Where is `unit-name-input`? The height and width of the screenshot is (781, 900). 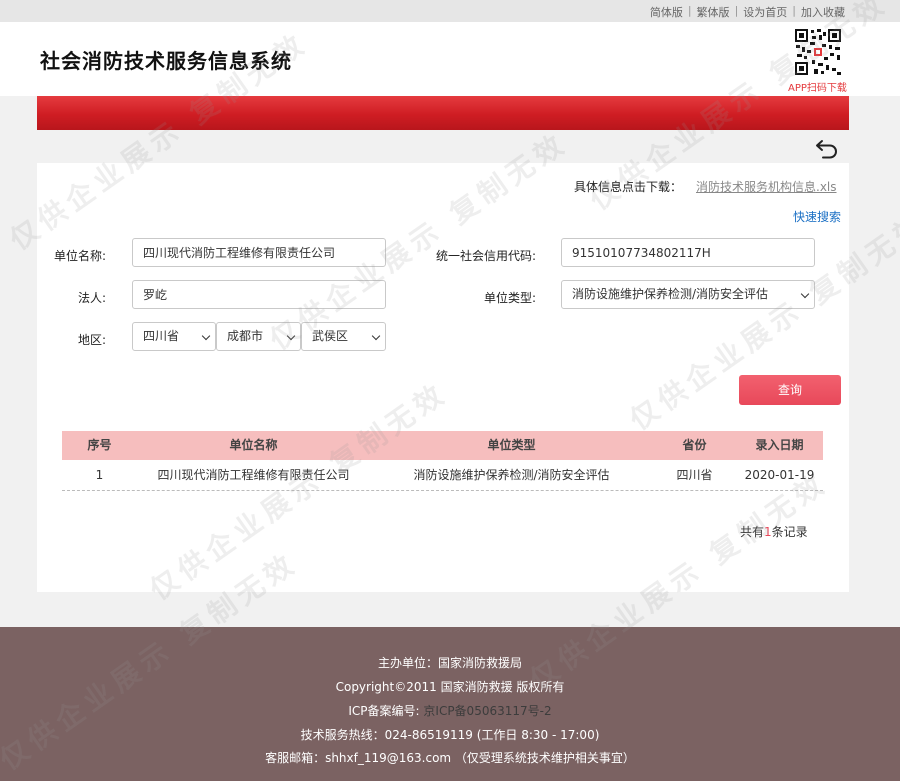
unit-name-input is located at coordinates (259, 252).